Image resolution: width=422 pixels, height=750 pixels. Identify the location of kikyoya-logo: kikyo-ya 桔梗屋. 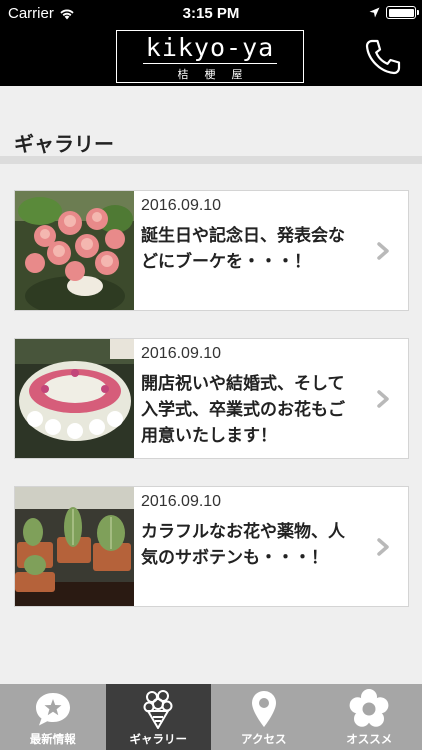
(210, 56).